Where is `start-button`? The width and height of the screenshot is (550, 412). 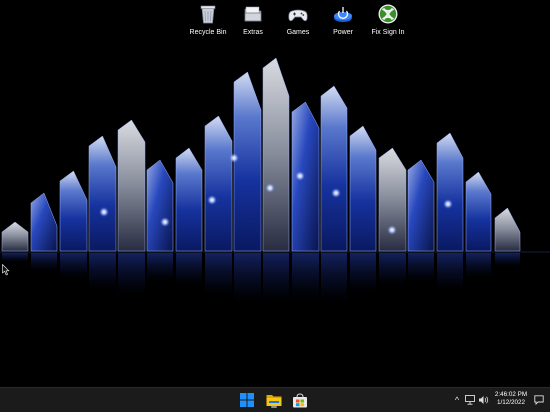 start-button is located at coordinates (247, 400).